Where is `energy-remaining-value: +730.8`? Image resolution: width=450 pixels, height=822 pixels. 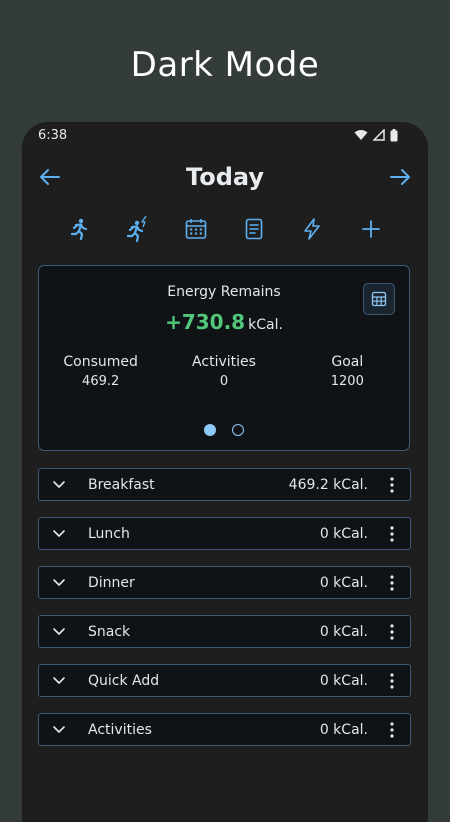
energy-remaining-value: +730.8 is located at coordinates (205, 322).